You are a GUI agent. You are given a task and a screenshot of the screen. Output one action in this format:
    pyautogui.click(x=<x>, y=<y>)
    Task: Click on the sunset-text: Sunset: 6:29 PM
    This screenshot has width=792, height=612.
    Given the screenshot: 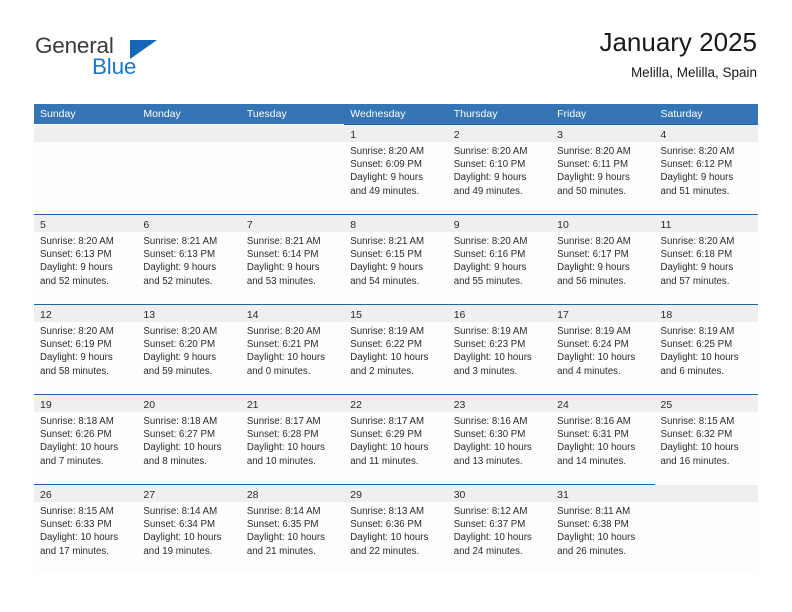 What is the action you would take?
    pyautogui.click(x=386, y=435)
    